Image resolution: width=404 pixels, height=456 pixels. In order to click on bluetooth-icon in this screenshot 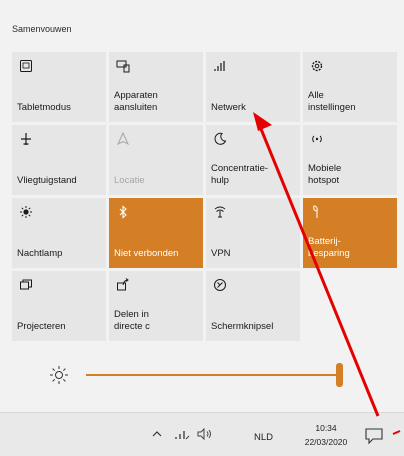, I will do `click(123, 212)`.